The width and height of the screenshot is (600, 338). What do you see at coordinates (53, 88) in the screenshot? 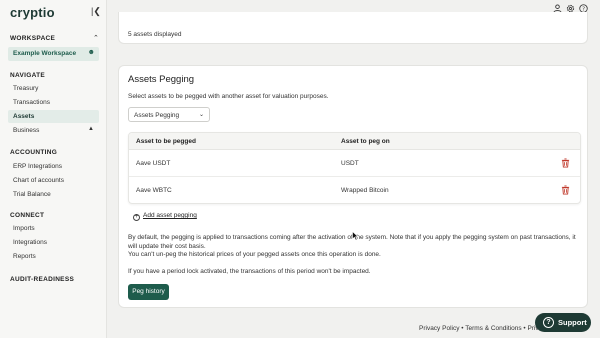
I see `sidebar-item-treasury: Treasury` at bounding box center [53, 88].